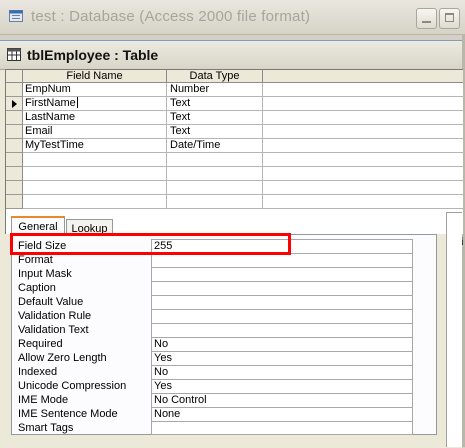  Describe the element at coordinates (55, 316) in the screenshot. I see `property-label: Validation Rule` at that location.